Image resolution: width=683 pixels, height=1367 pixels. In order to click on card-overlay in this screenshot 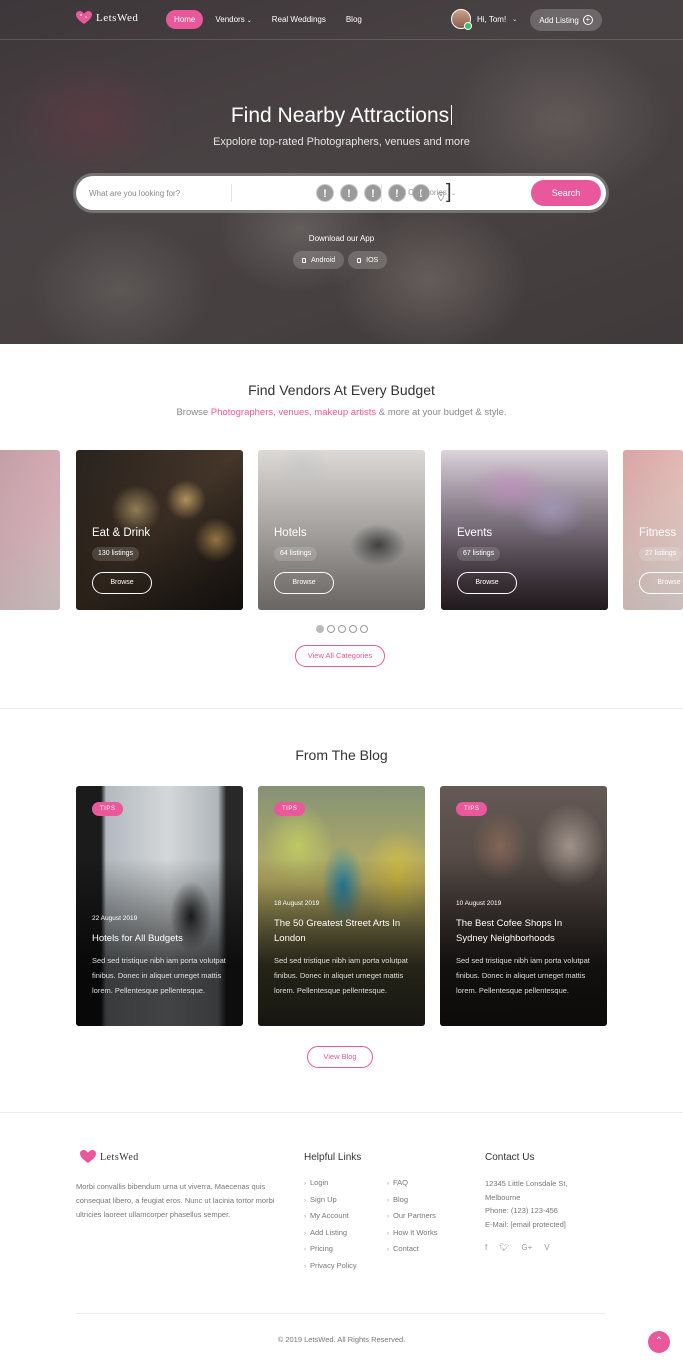, I will do `click(30, 530)`.